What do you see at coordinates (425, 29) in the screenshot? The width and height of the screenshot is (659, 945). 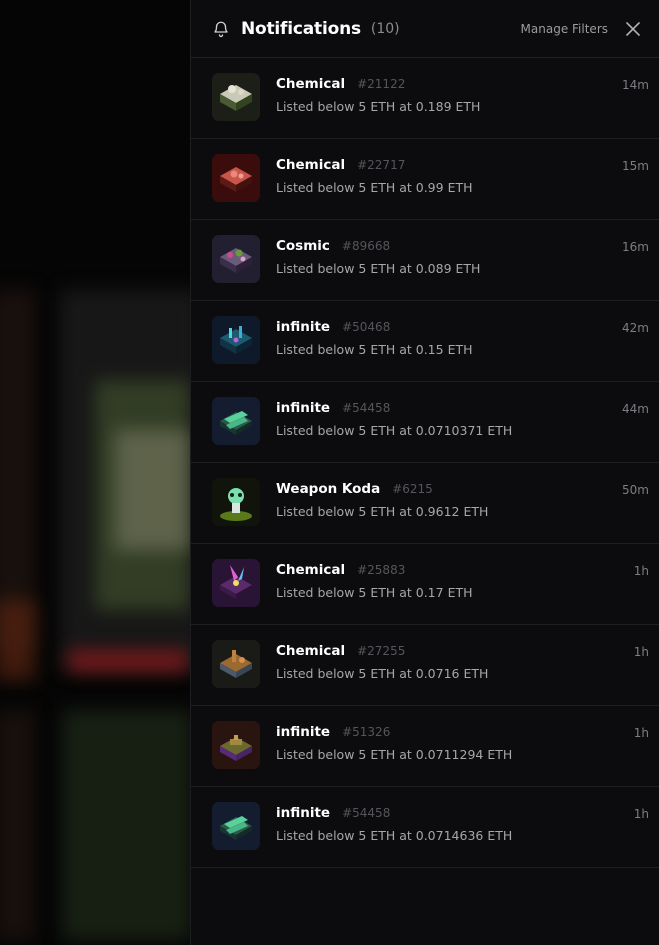 I see `panel-header: Notifications (10) Manage Filters` at bounding box center [425, 29].